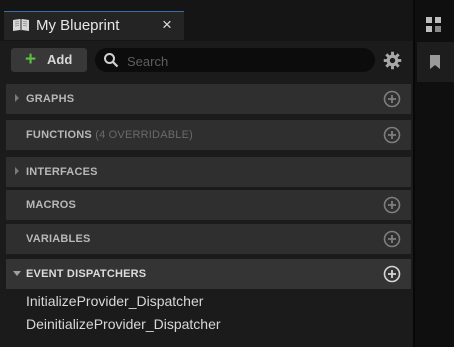  What do you see at coordinates (434, 25) in the screenshot?
I see `grid-icon` at bounding box center [434, 25].